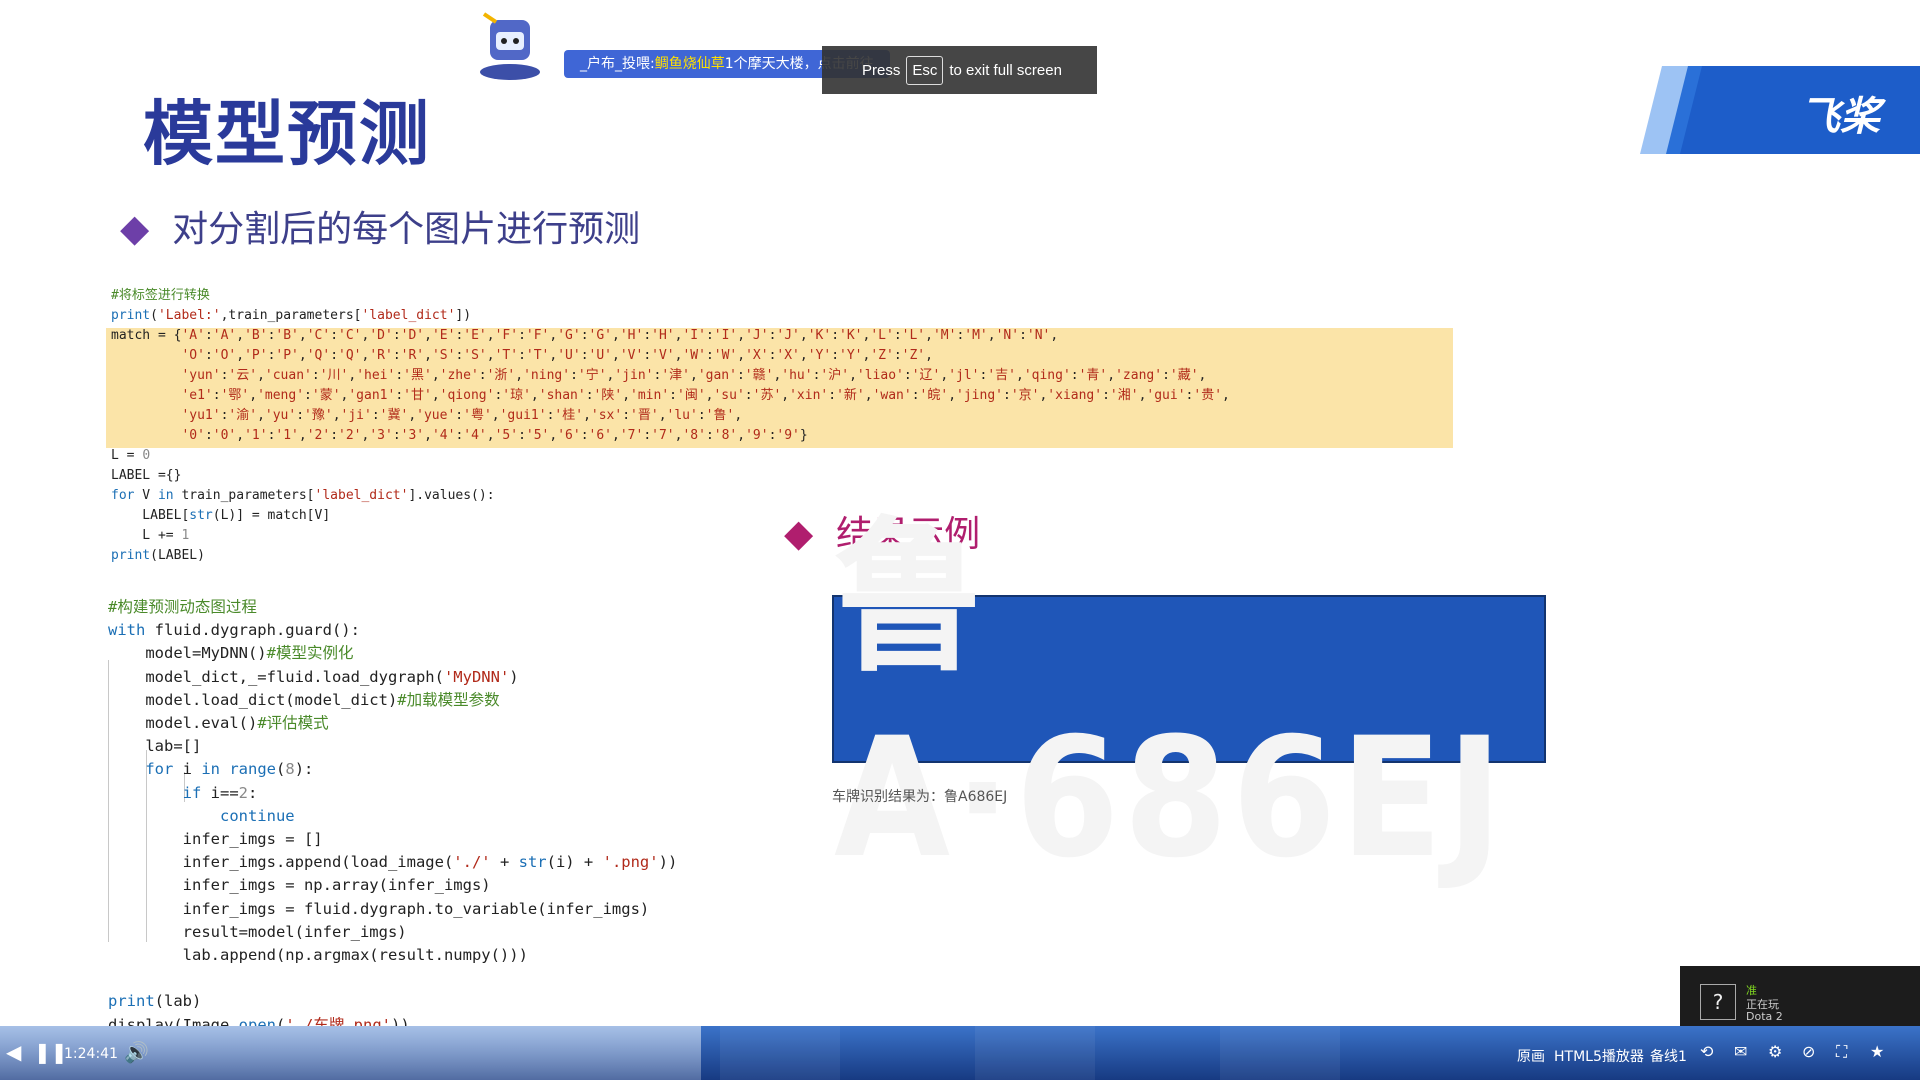 The height and width of the screenshot is (1083, 1920). What do you see at coordinates (1840, 117) in the screenshot?
I see `logo-text: 飞桨` at bounding box center [1840, 117].